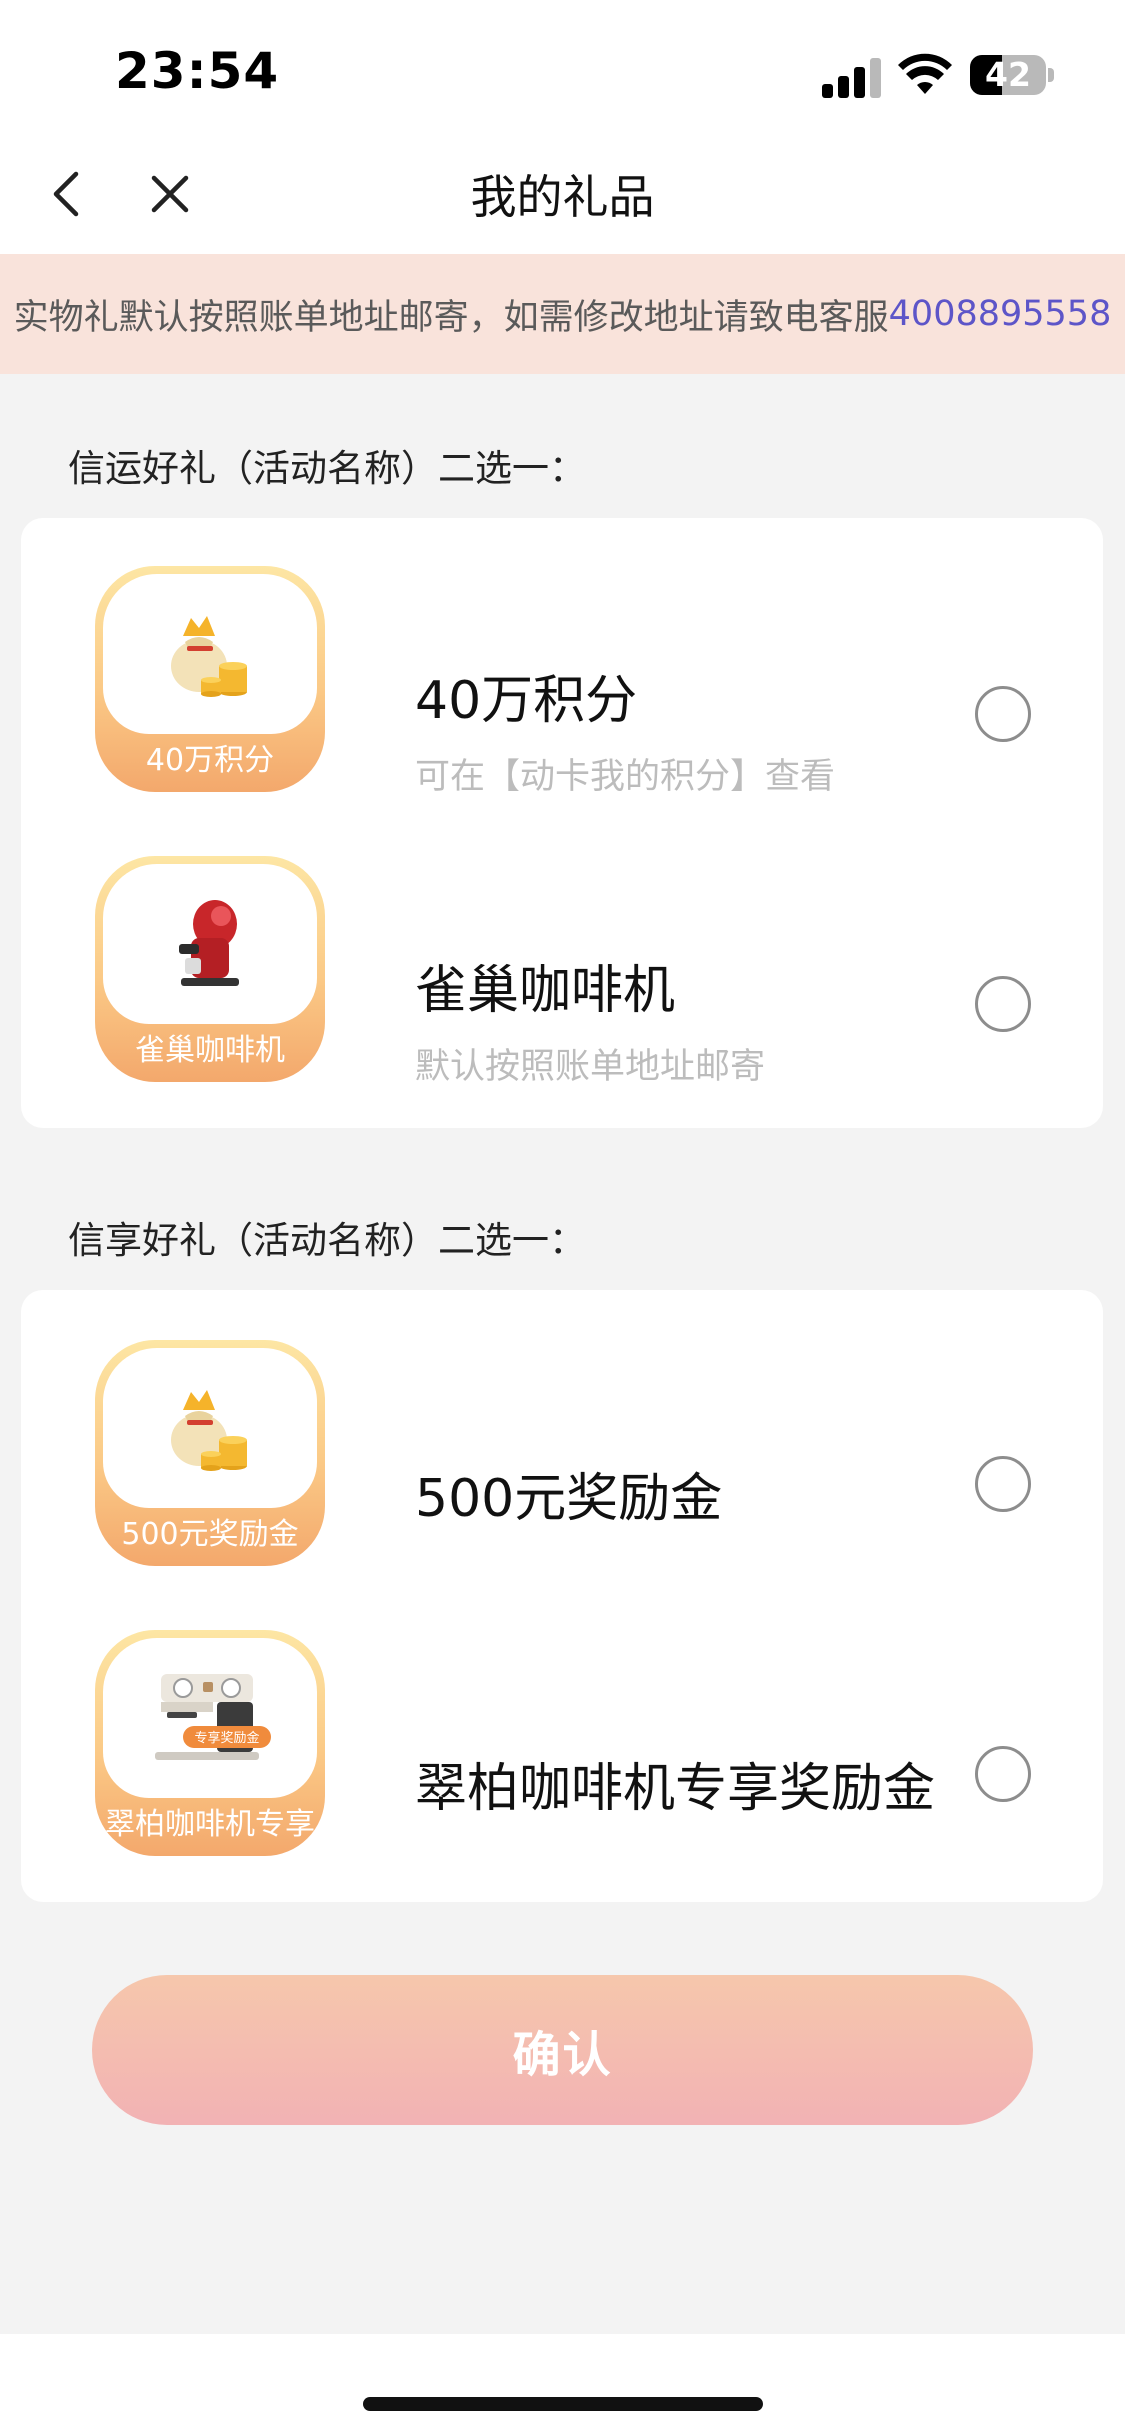  Describe the element at coordinates (925, 73) in the screenshot. I see `wifi-icon` at that location.